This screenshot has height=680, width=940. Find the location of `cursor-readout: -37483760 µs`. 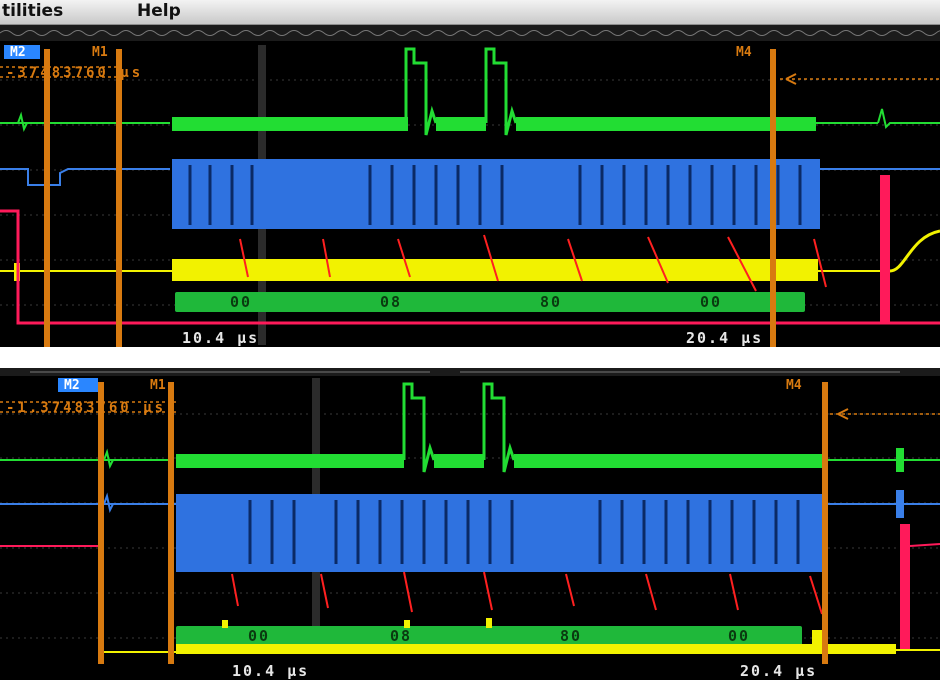

cursor-readout: -37483760 µs is located at coordinates (74, 73).